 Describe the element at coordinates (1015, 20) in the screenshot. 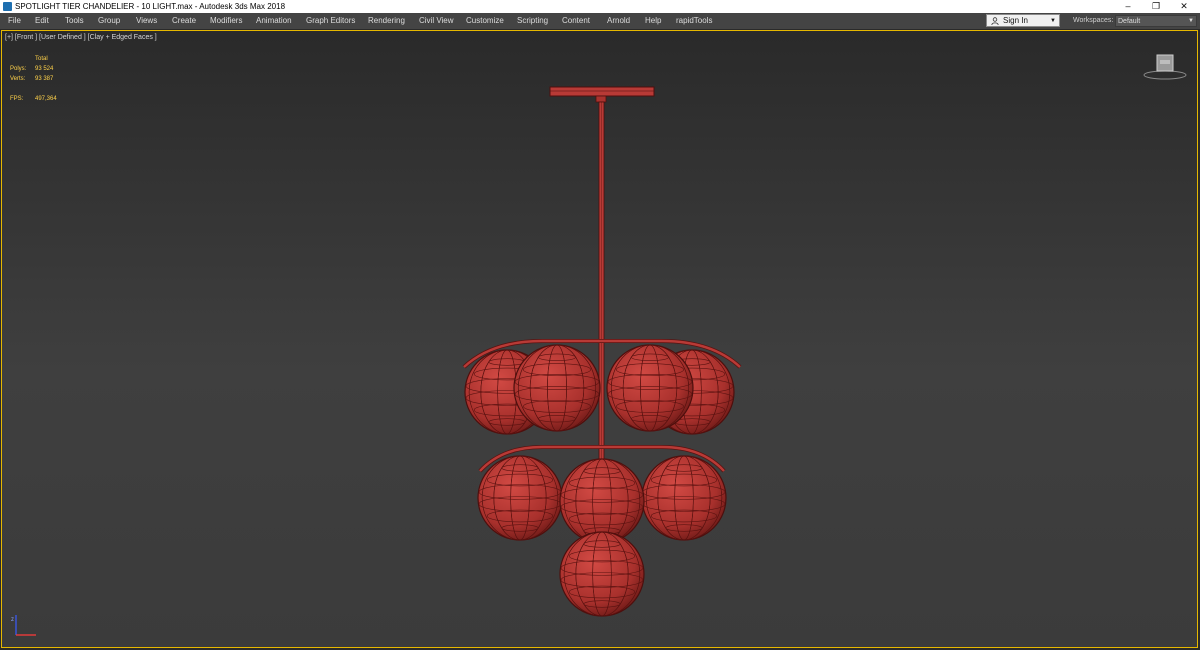

I see `sign-in-label: Sign In` at that location.